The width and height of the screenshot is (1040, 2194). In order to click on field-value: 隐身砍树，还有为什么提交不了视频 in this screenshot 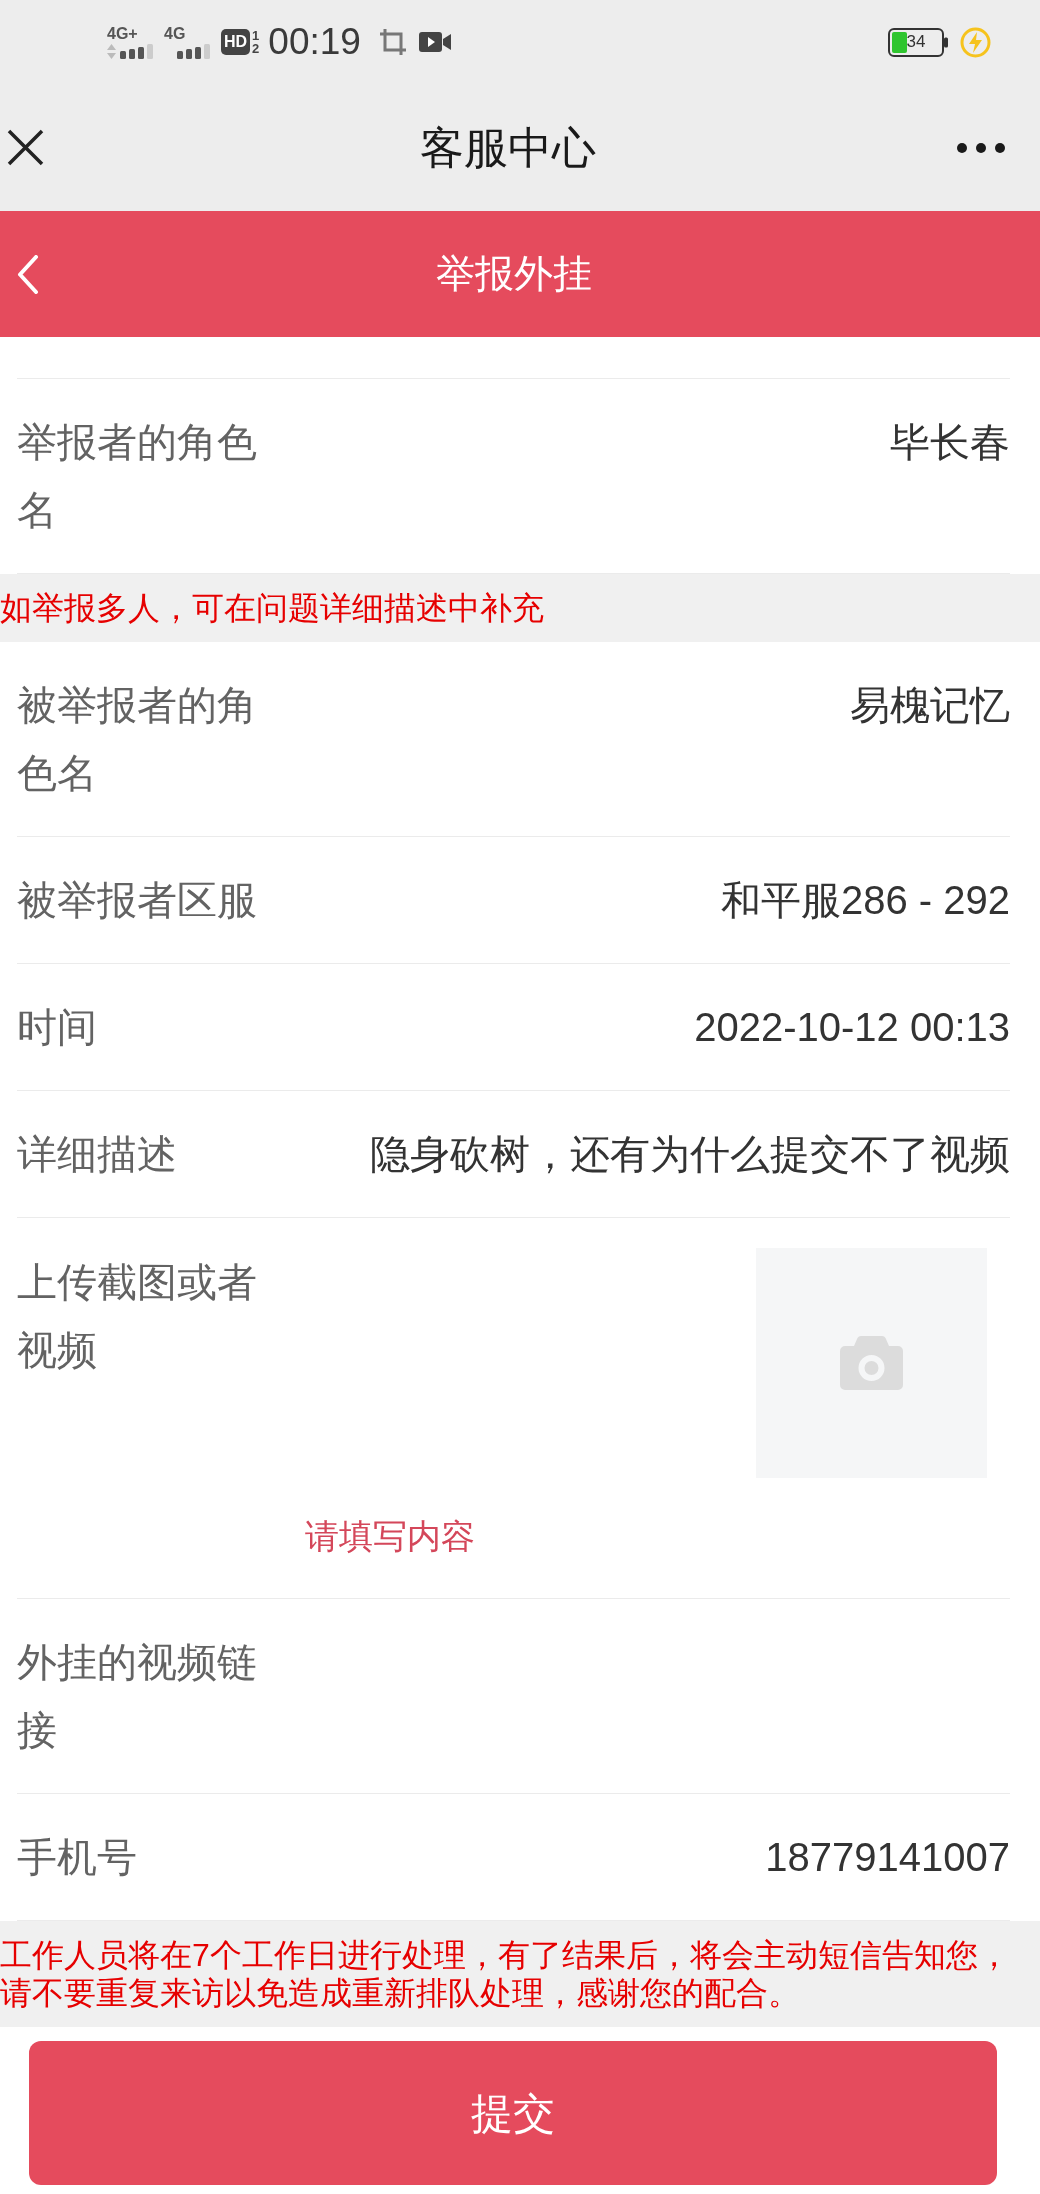, I will do `click(690, 1154)`.